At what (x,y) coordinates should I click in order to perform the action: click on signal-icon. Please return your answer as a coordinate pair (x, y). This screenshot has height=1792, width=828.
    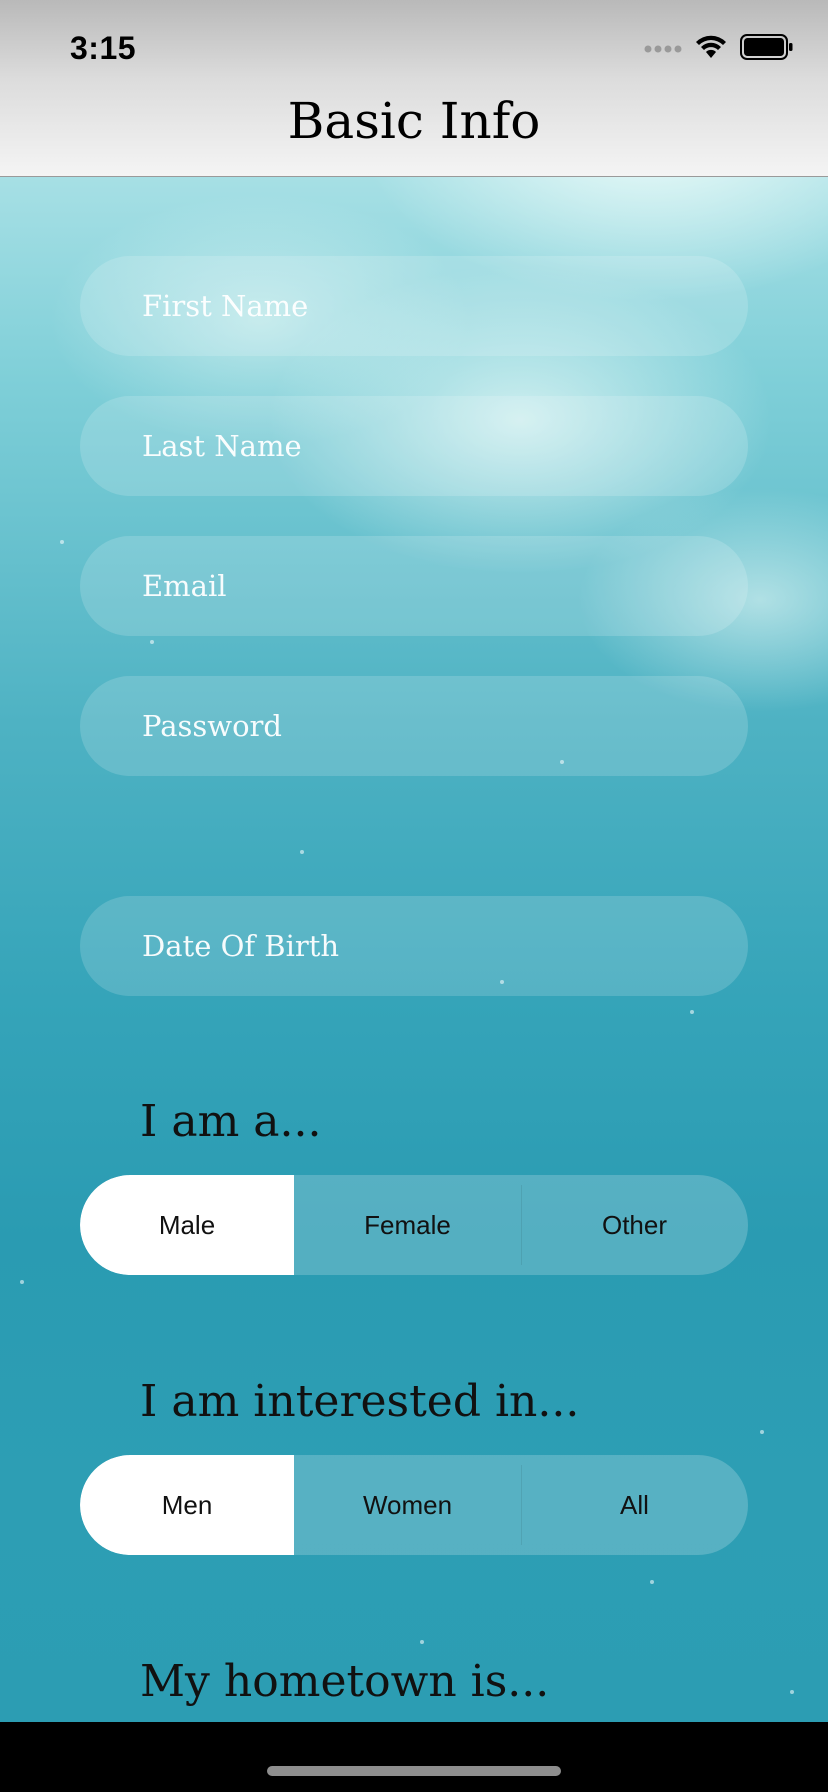
    Looking at the image, I should click on (663, 50).